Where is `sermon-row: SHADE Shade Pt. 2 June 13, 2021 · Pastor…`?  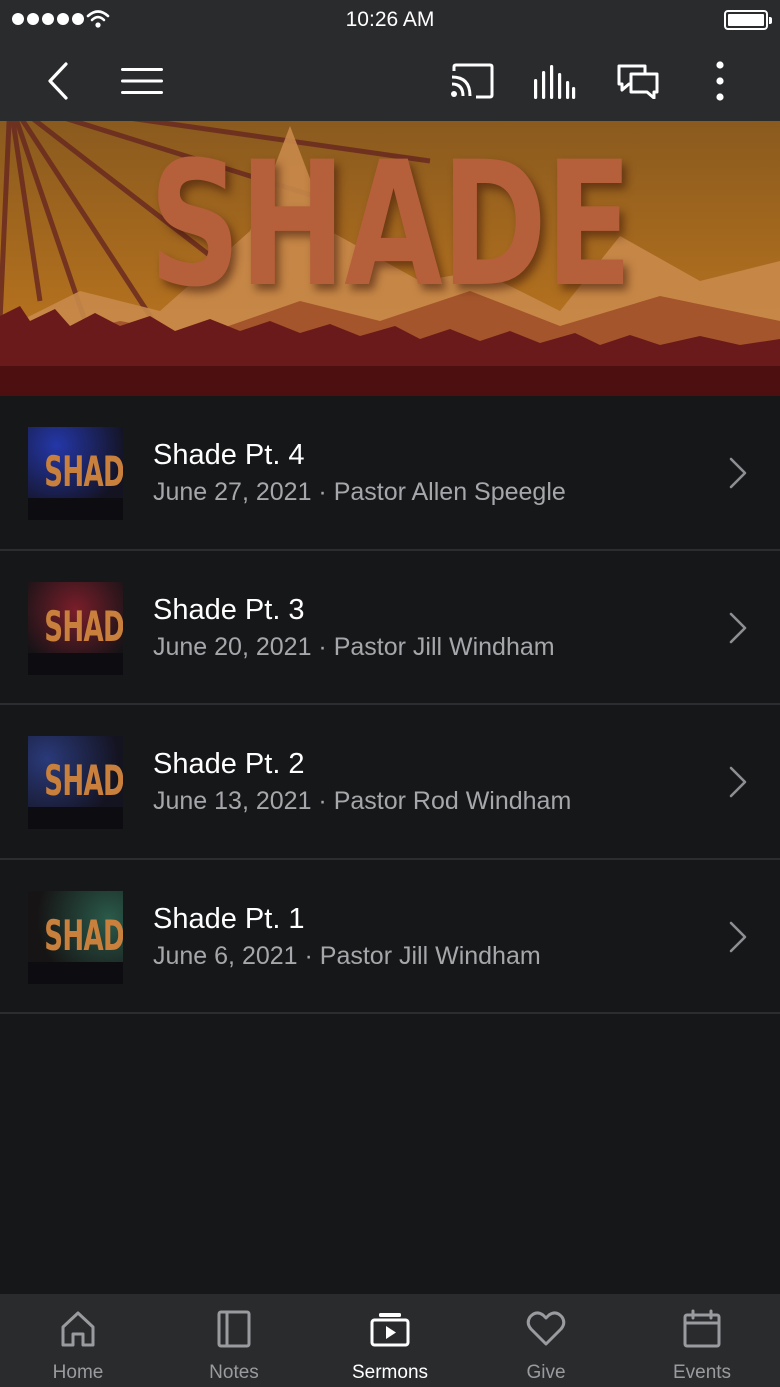 sermon-row: SHADE Shade Pt. 2 June 13, 2021 · Pastor… is located at coordinates (390, 782).